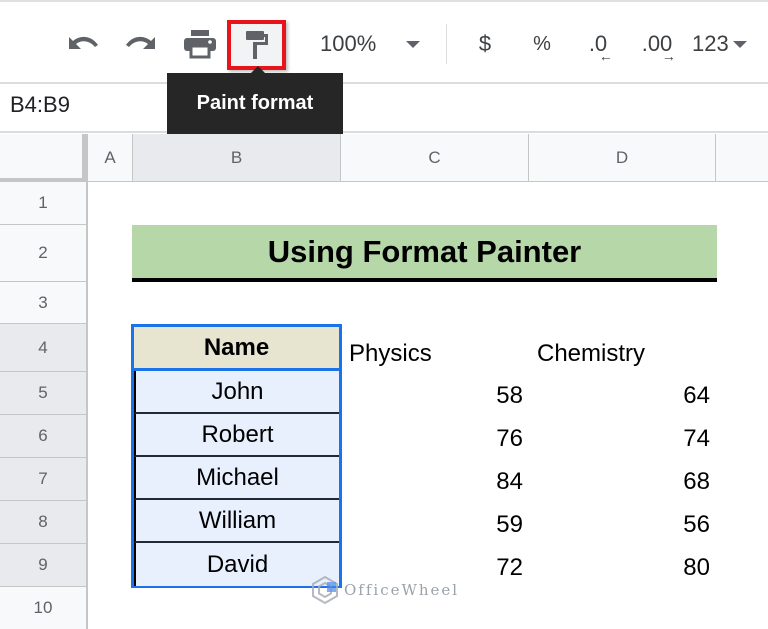 Image resolution: width=768 pixels, height=629 pixels. I want to click on name-cell: David, so click(236, 564).